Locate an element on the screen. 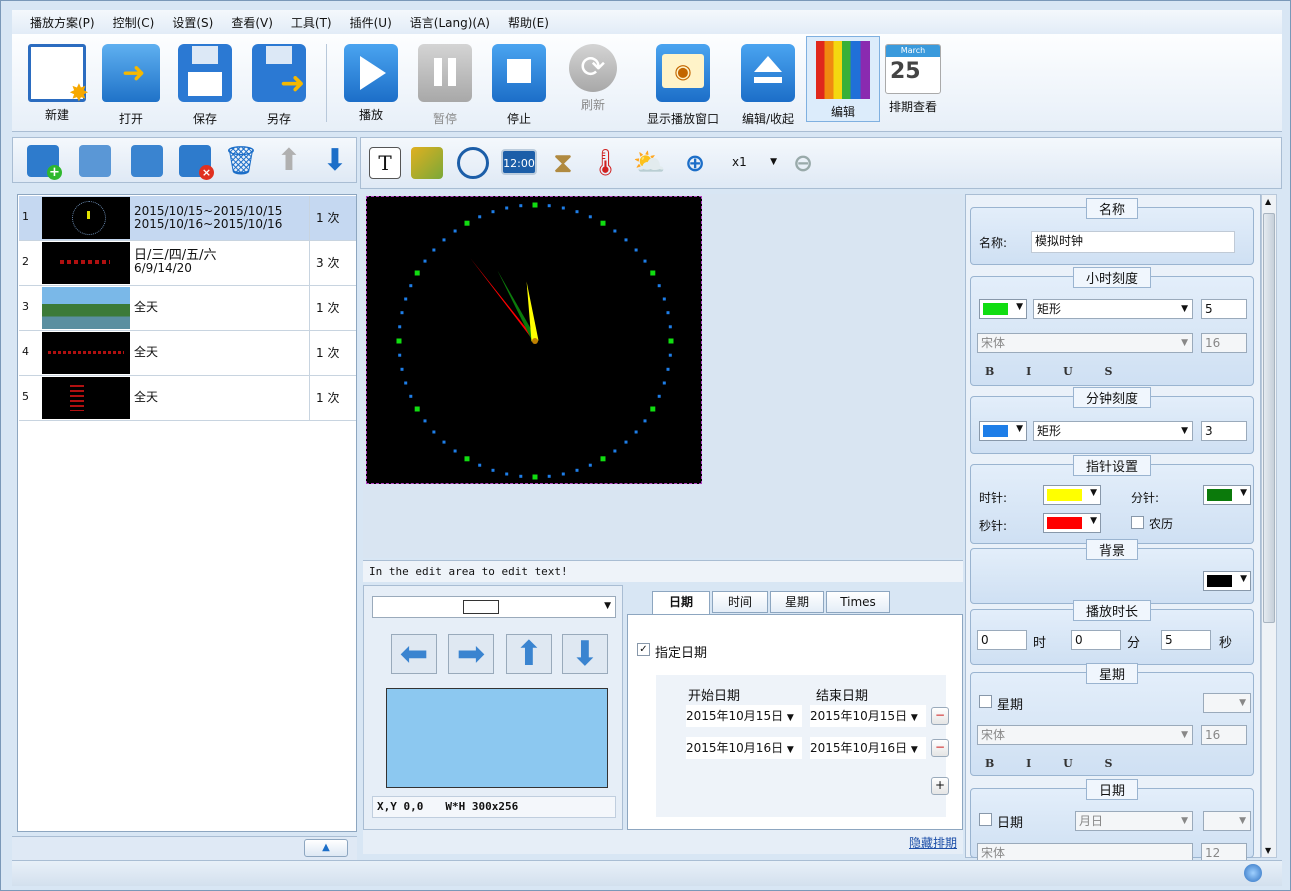 The image size is (1291, 891). minute-hand-color-picker: ▼ is located at coordinates (1227, 495).